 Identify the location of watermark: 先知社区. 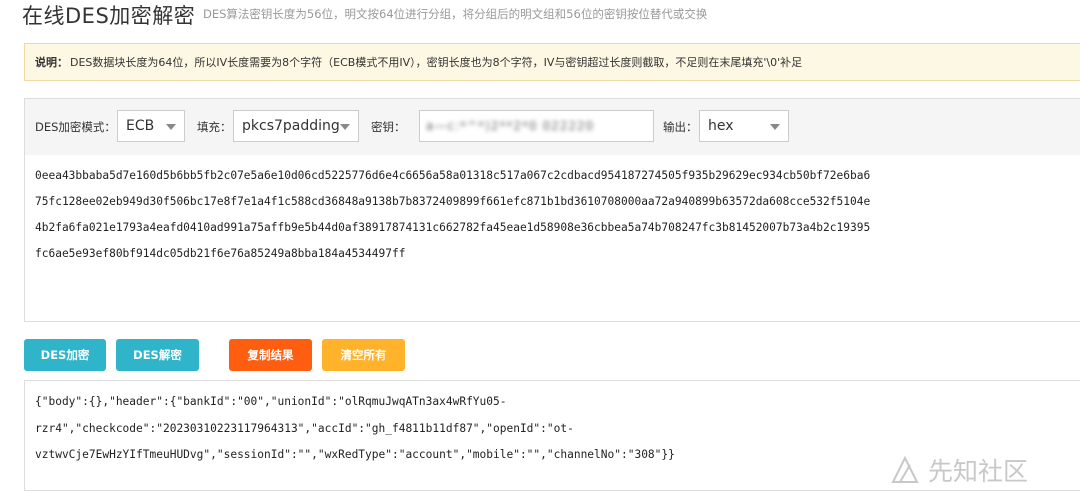
(959, 470).